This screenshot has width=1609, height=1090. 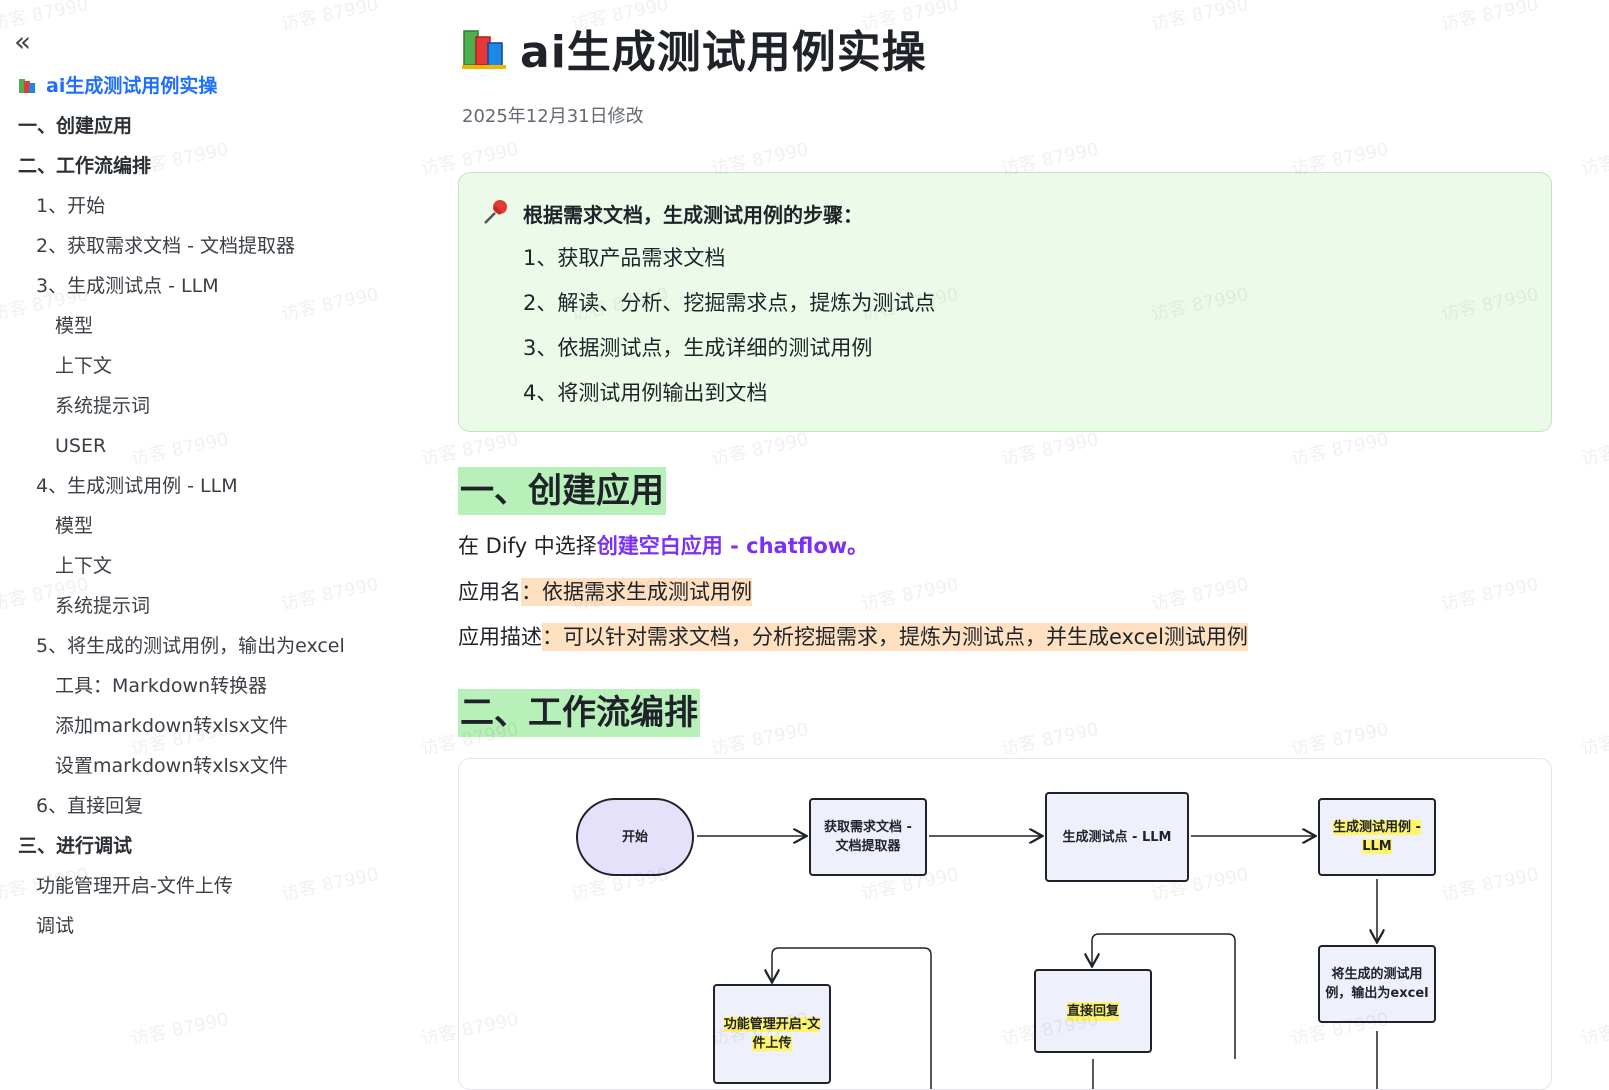 I want to click on node-label: 直接回复, so click(x=1092, y=1011).